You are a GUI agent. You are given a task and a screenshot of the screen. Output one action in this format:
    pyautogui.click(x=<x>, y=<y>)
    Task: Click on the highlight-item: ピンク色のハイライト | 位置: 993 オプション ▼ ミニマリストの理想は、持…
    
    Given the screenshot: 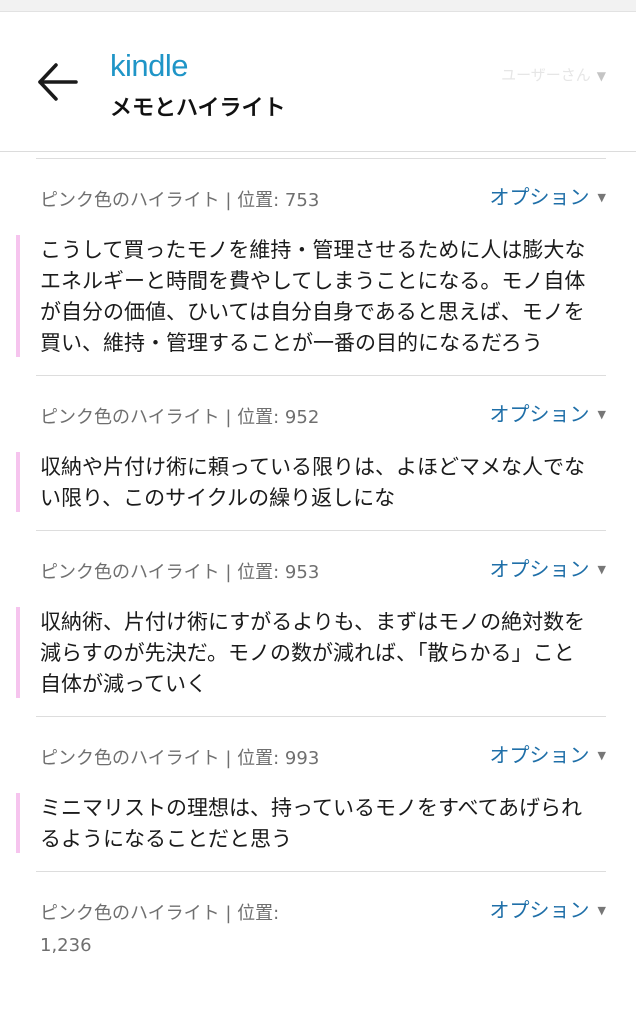 What is the action you would take?
    pyautogui.click(x=311, y=794)
    